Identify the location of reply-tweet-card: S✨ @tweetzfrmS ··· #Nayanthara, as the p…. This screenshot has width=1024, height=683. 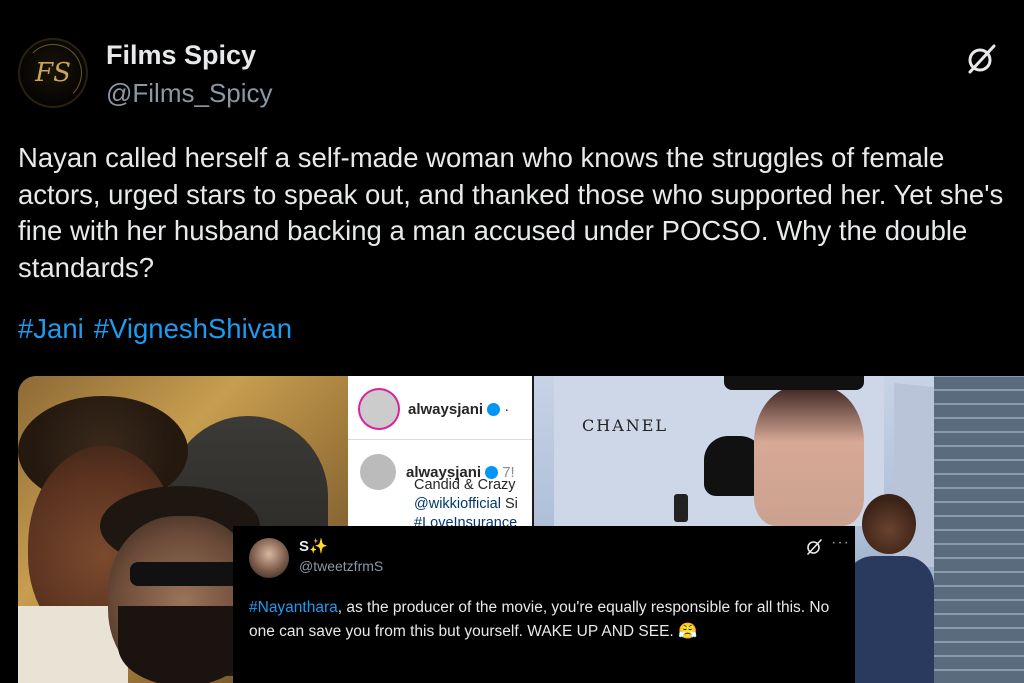
(544, 604).